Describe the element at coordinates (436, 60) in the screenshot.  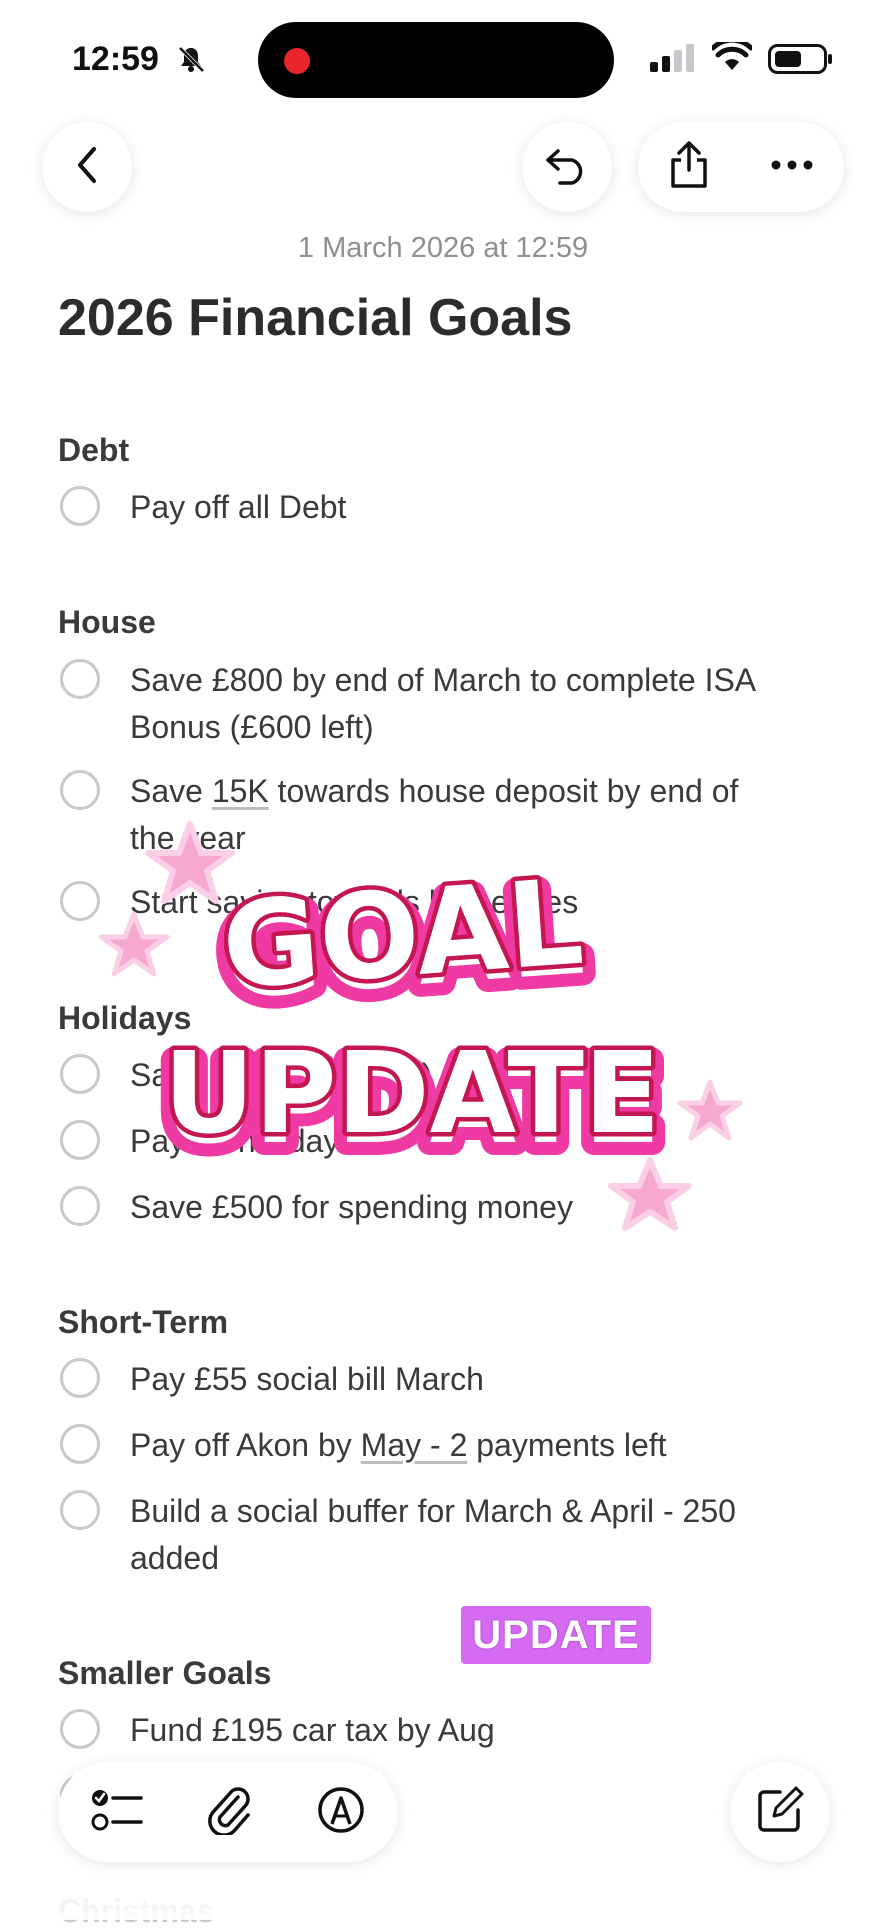
I see `dynamic-island` at that location.